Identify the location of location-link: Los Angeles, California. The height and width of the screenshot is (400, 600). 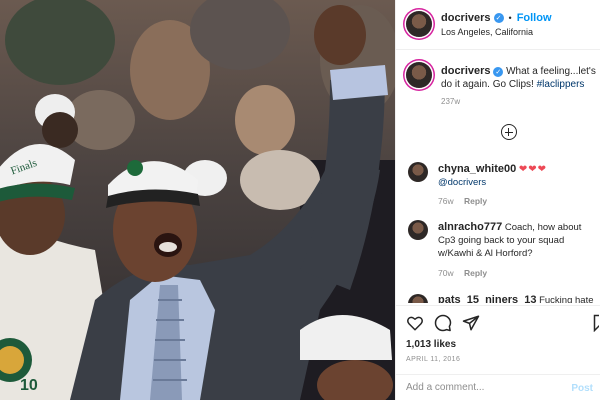
(487, 32).